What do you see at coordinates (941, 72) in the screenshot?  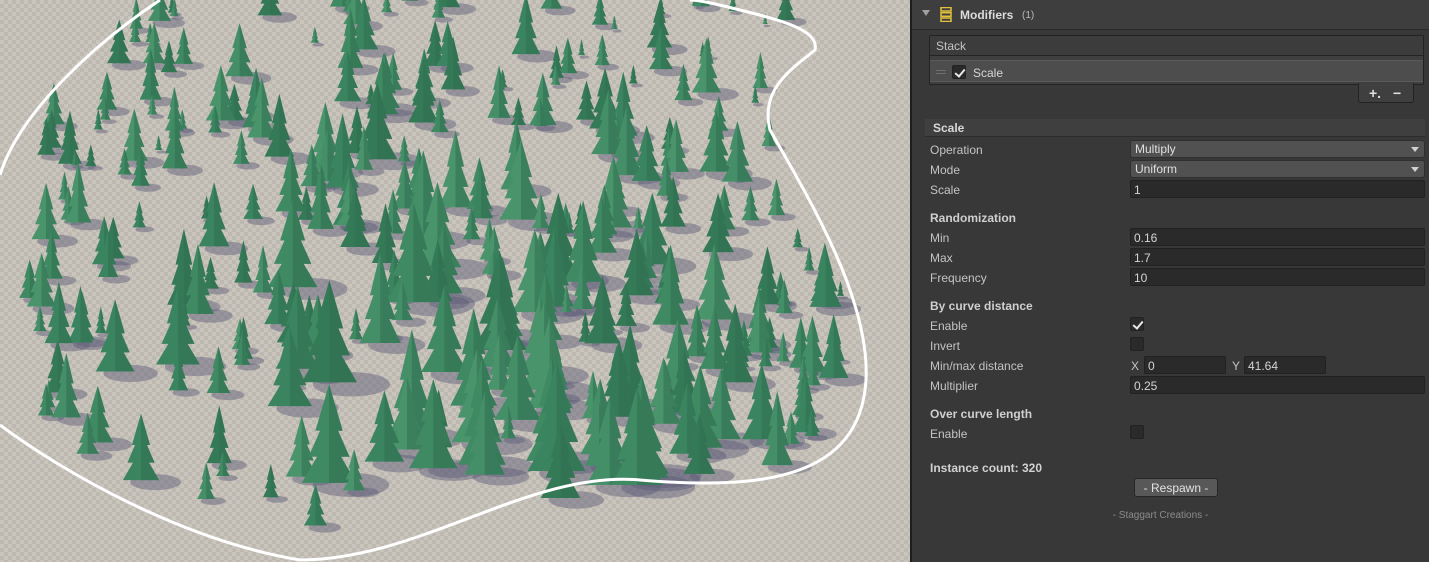 I see `drag-handle-icon` at bounding box center [941, 72].